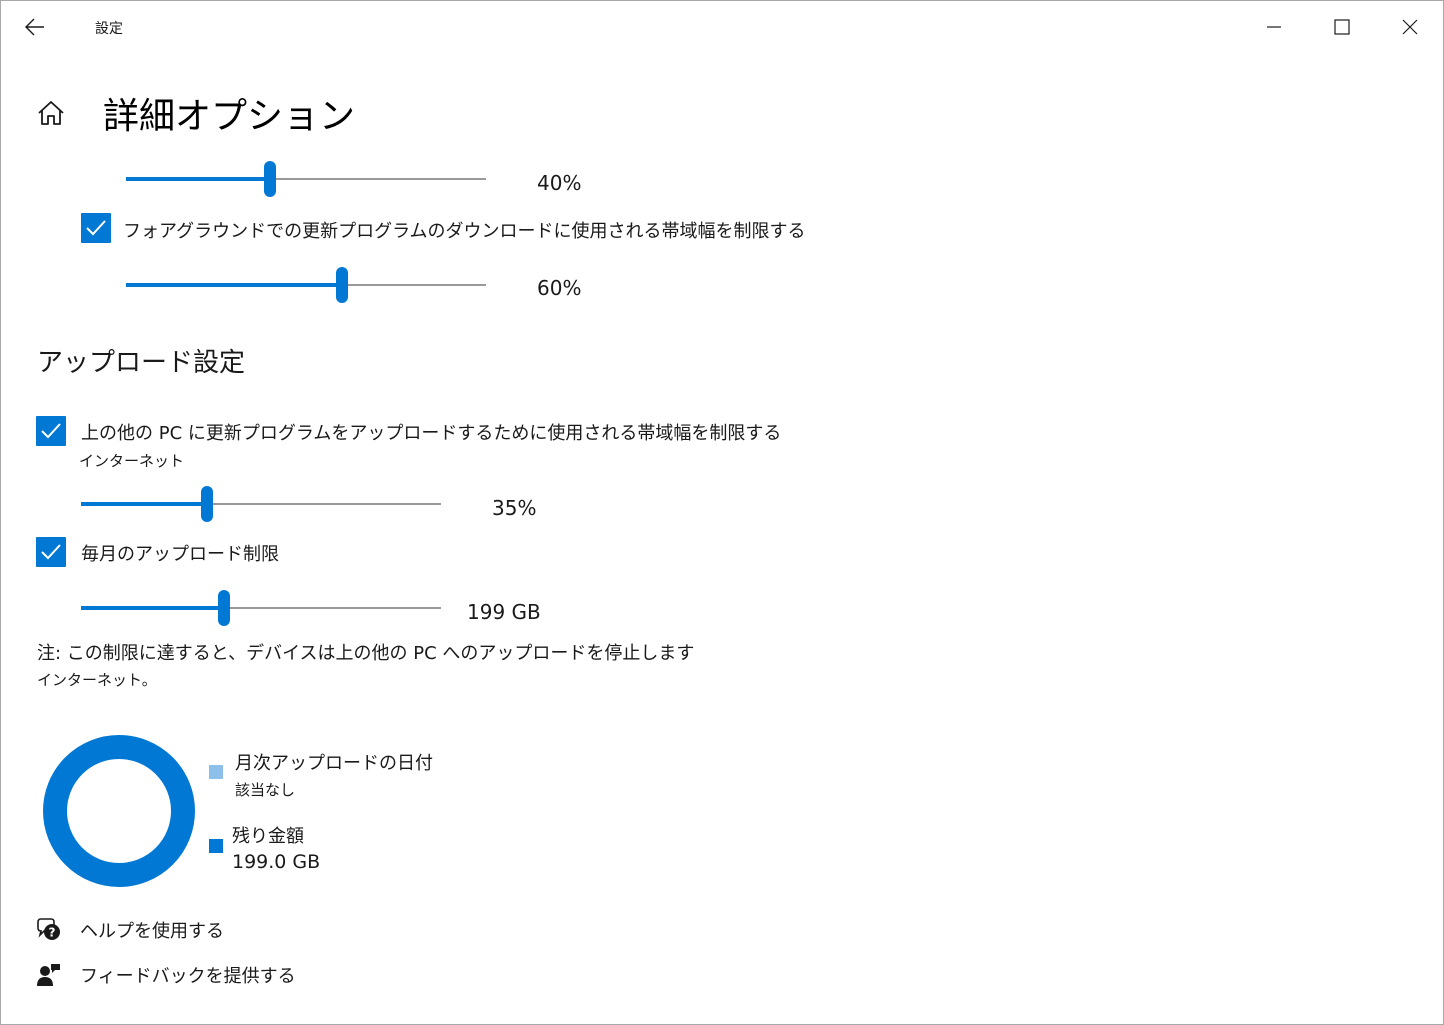 The image size is (1444, 1025). I want to click on feedback-link: フィードバックを提供する, so click(165, 975).